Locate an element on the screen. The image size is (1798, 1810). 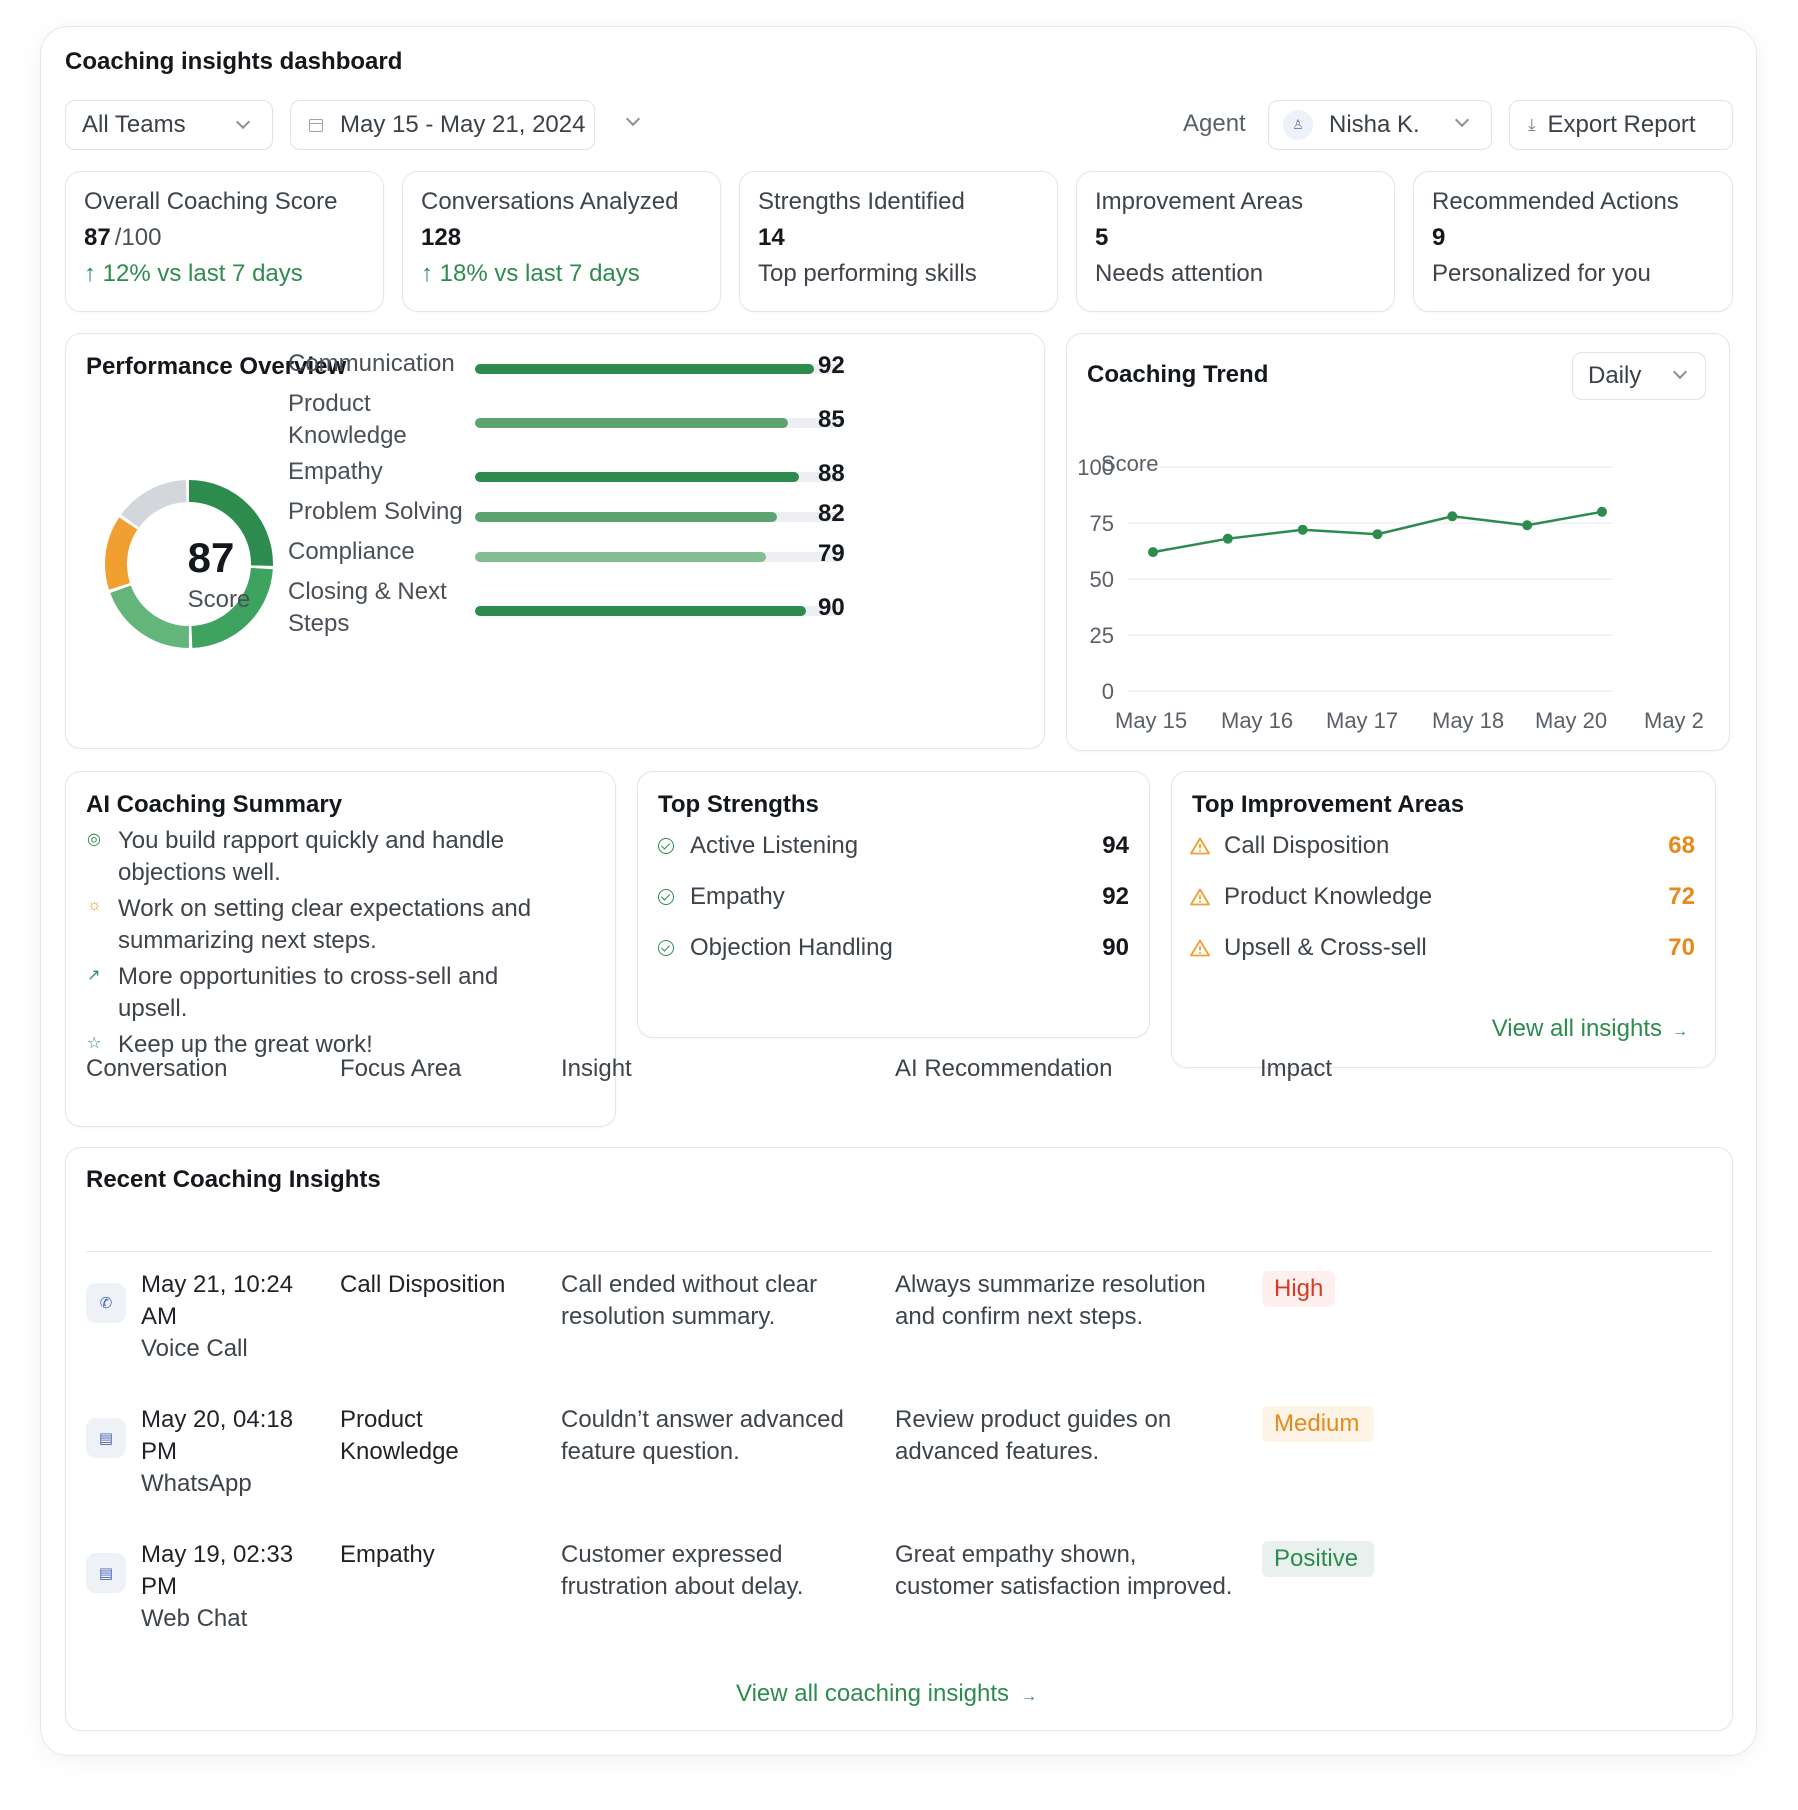
date-range-picker: May 15 - May 21, 2024 is located at coordinates (442, 125).